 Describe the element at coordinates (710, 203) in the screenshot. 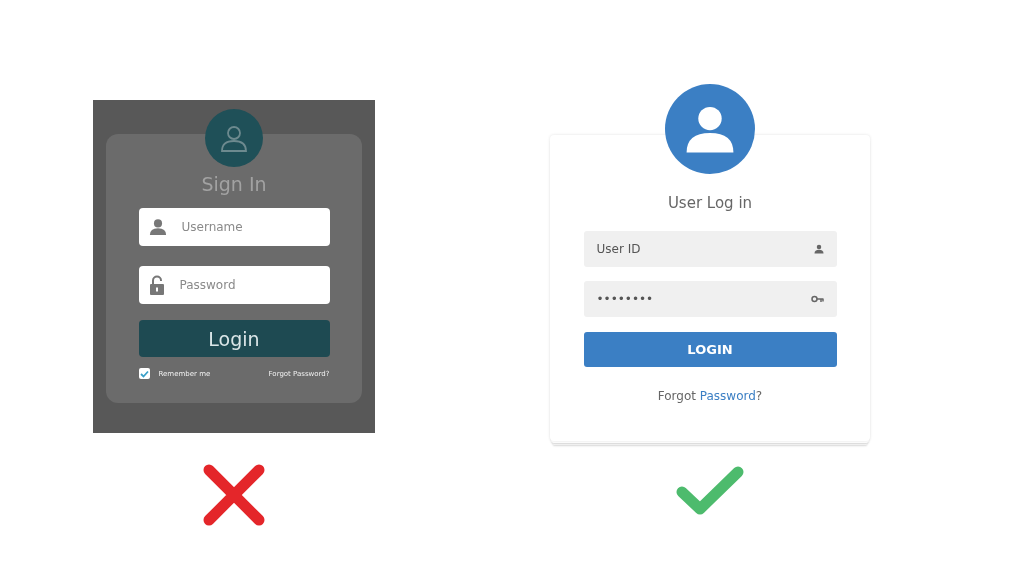

I see `form-title: User Log in` at that location.